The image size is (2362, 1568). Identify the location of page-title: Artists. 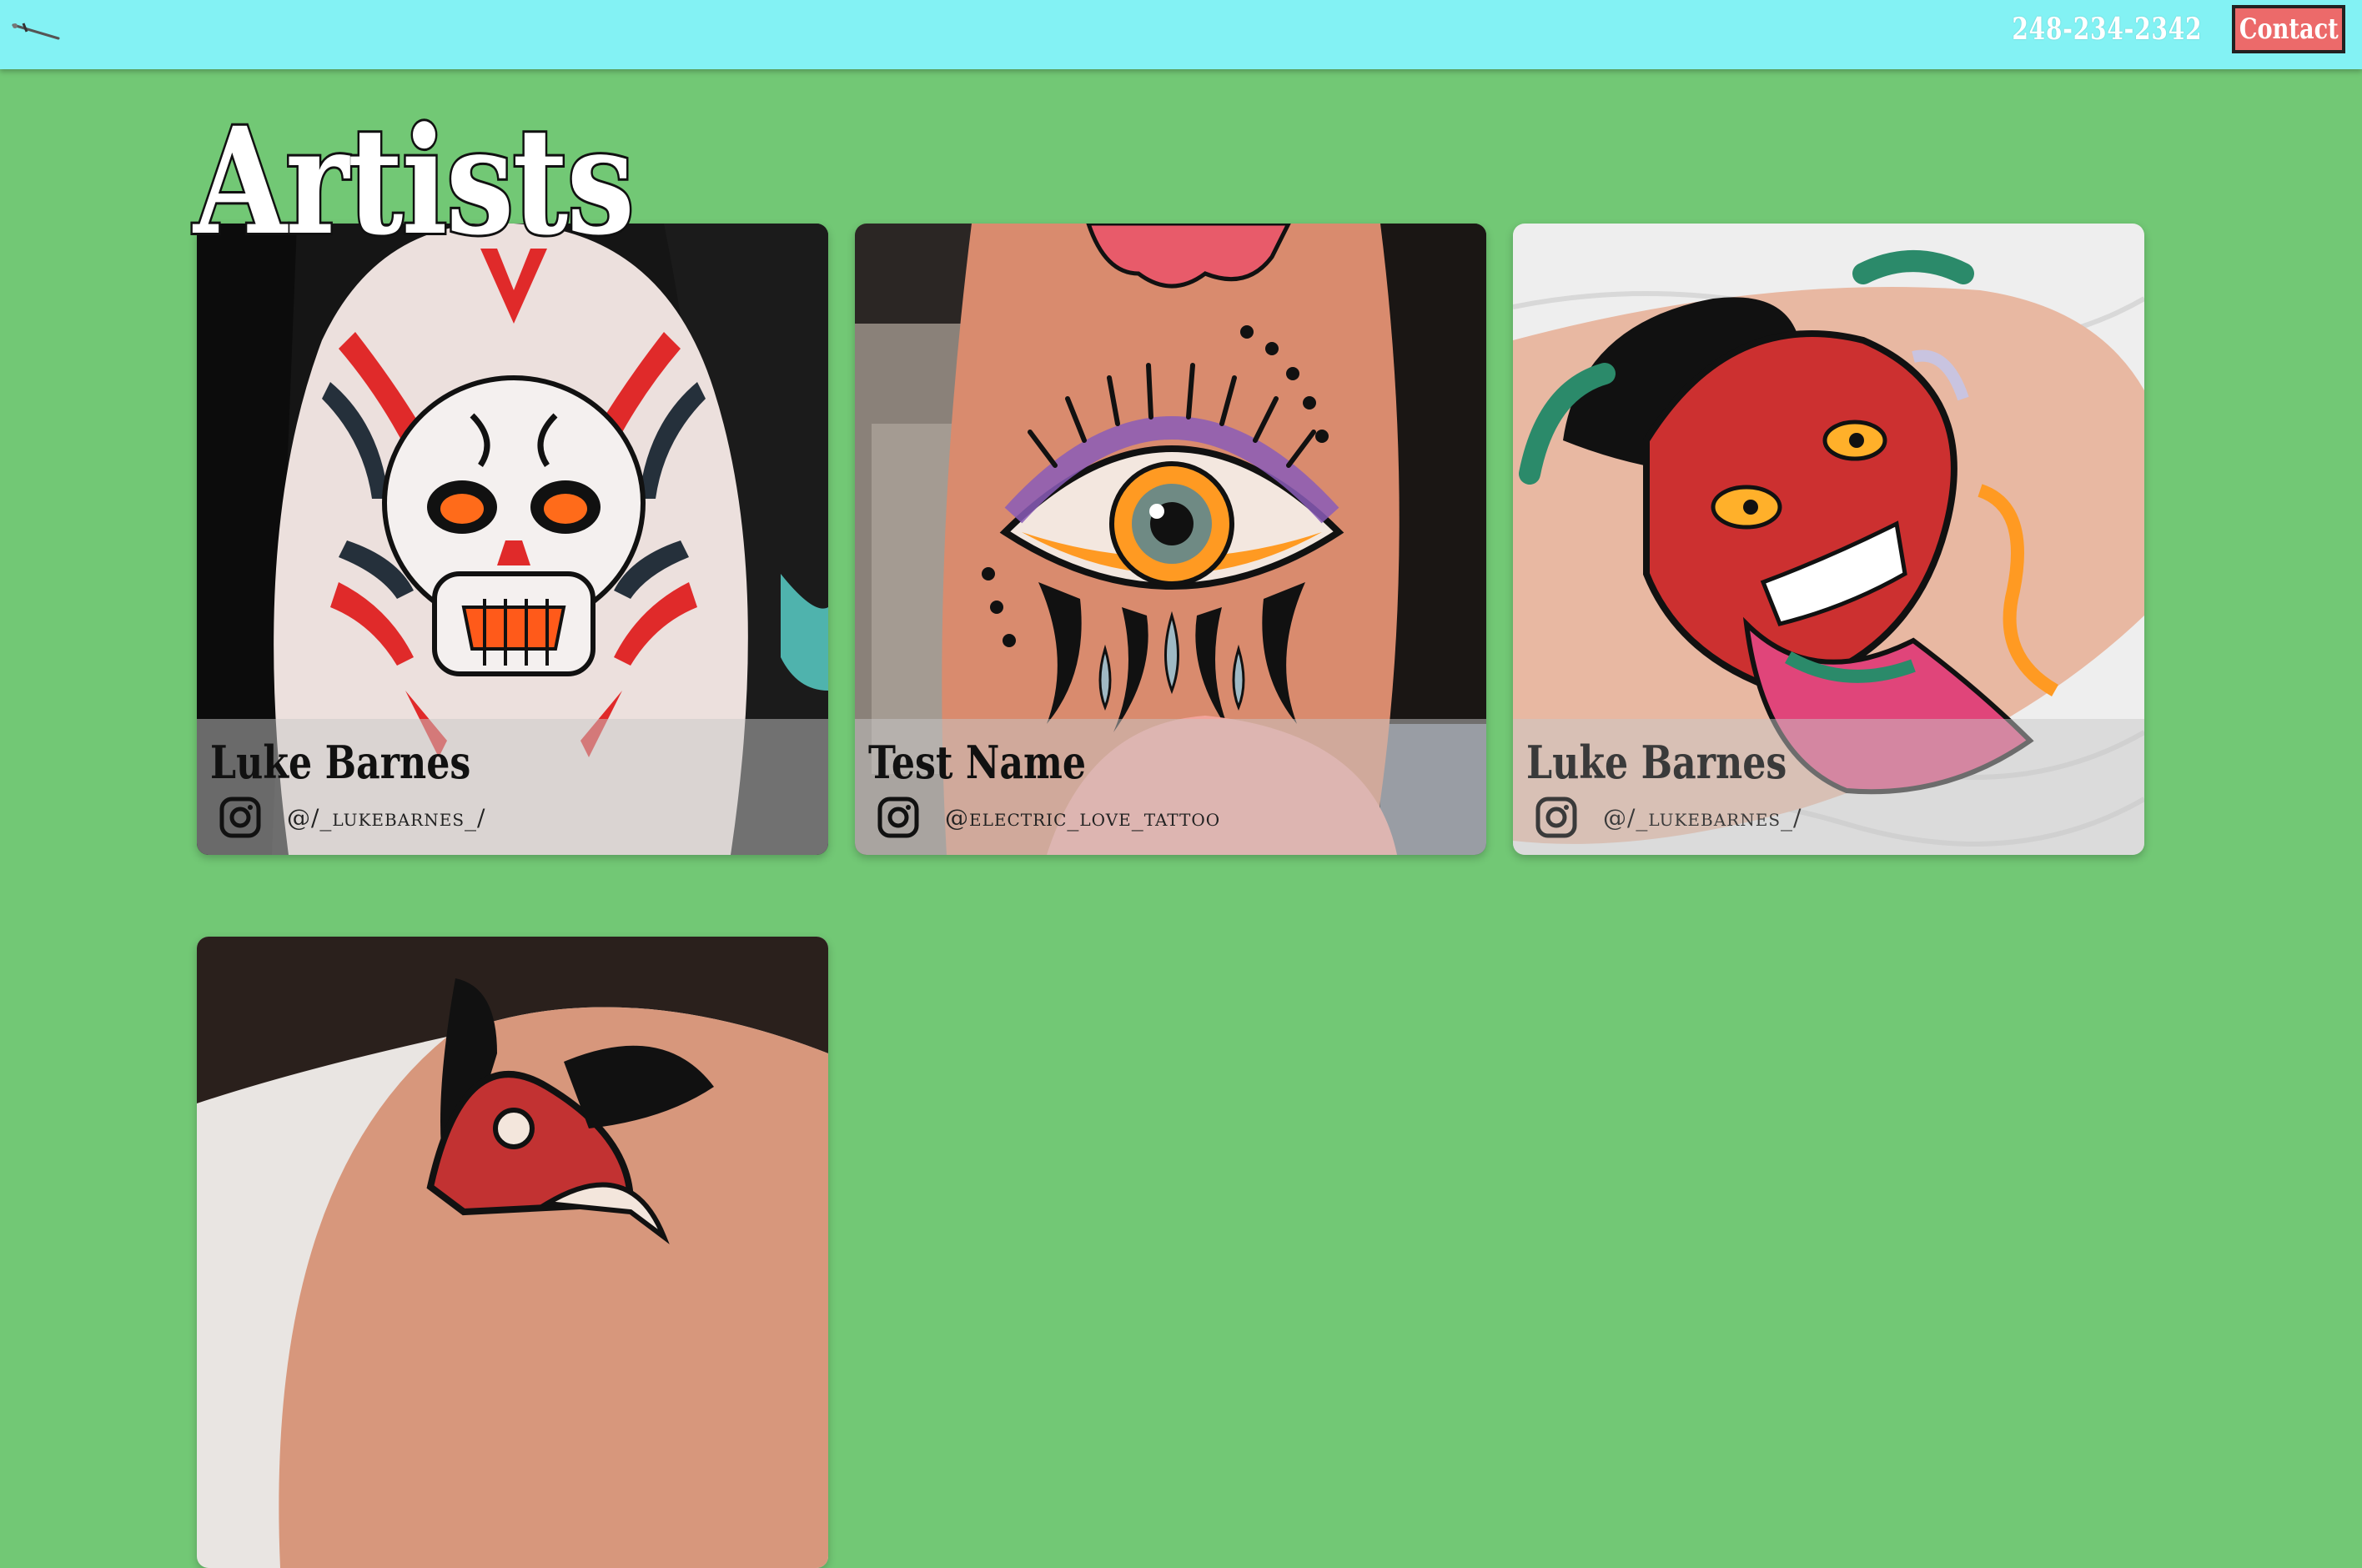
(414, 181).